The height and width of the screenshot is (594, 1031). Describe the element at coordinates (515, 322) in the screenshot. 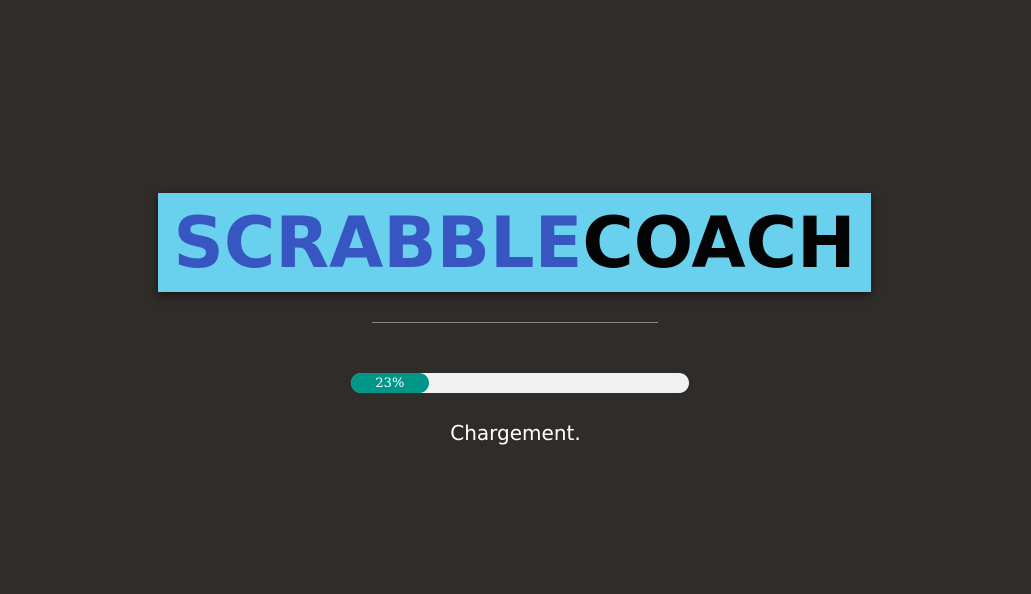

I see `divider` at that location.